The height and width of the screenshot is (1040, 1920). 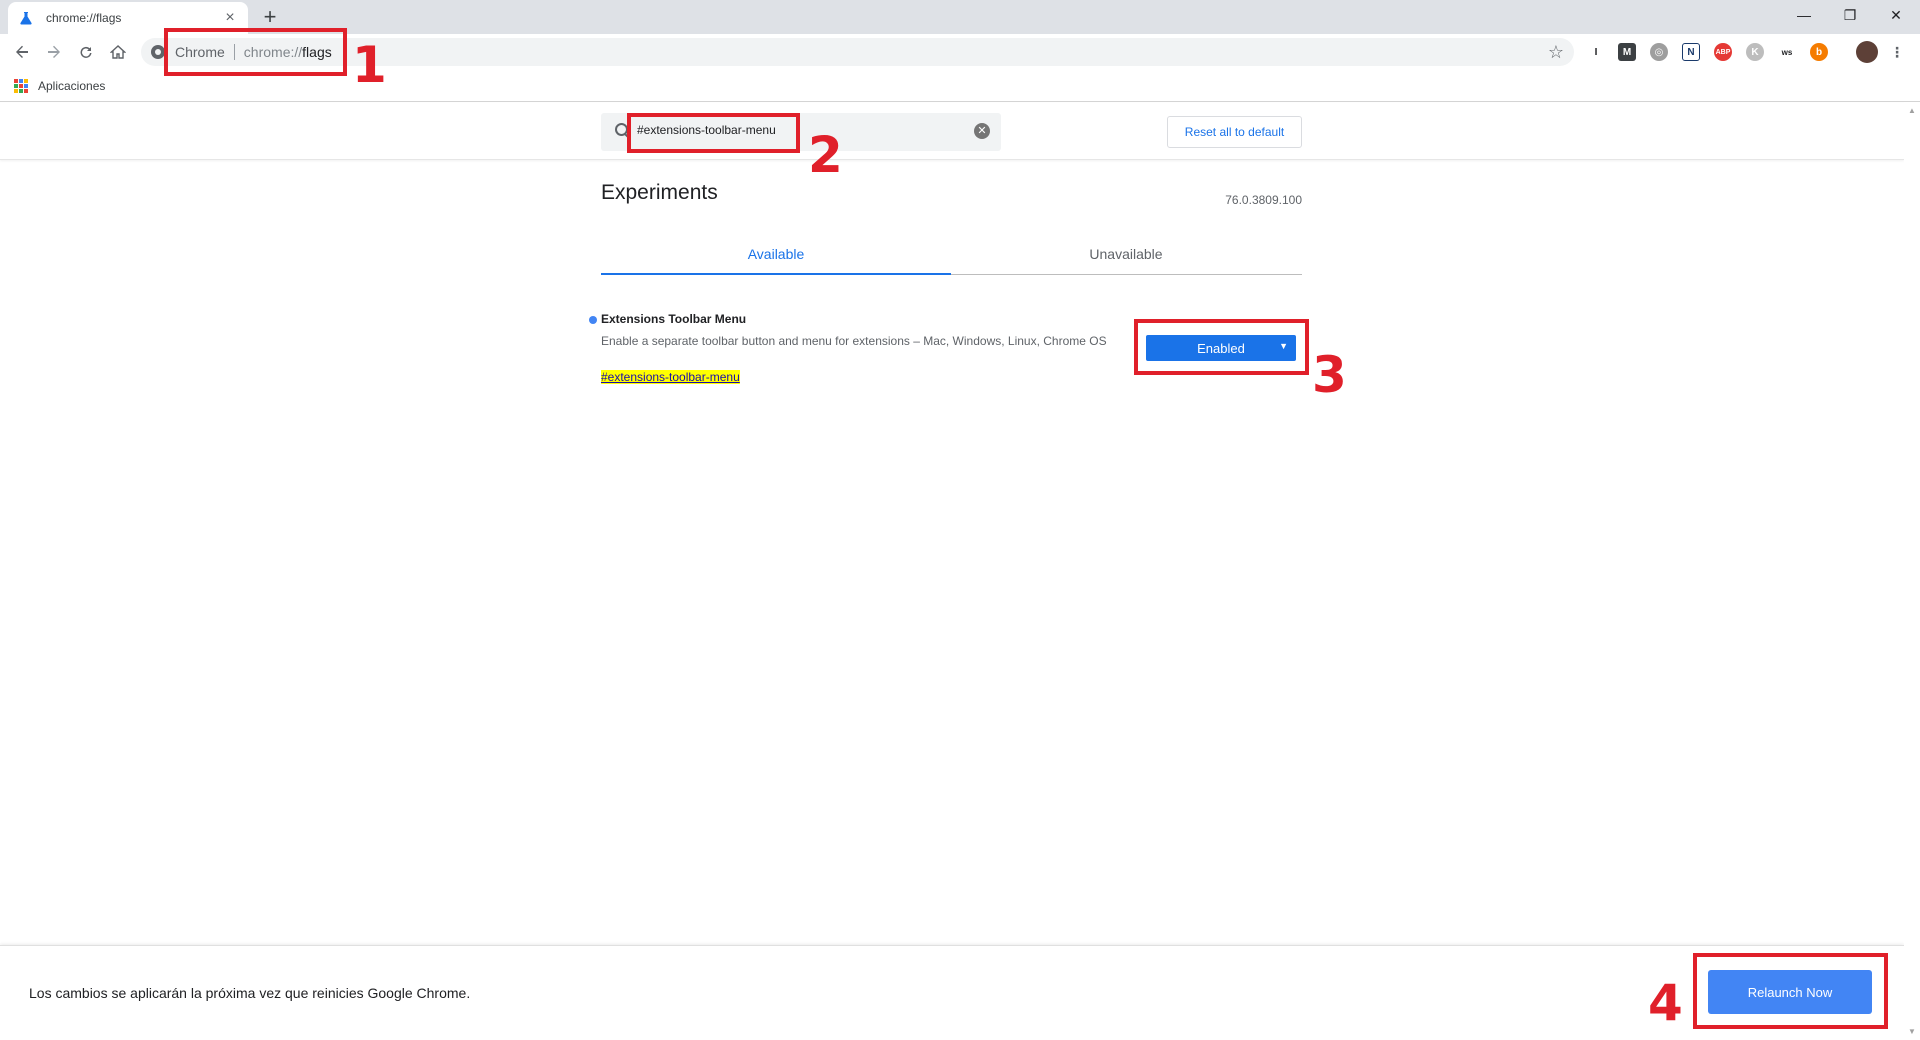 What do you see at coordinates (1912, 571) in the screenshot?
I see `page-scrollbar: ▲ ▼` at bounding box center [1912, 571].